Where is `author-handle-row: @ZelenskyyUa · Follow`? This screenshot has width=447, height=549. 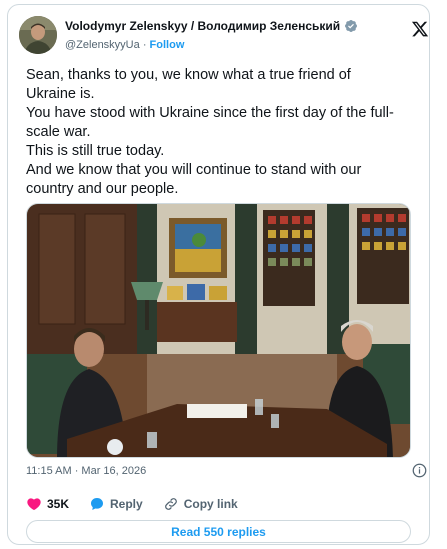
author-handle-row: @ZelenskyyUa · Follow is located at coordinates (124, 45).